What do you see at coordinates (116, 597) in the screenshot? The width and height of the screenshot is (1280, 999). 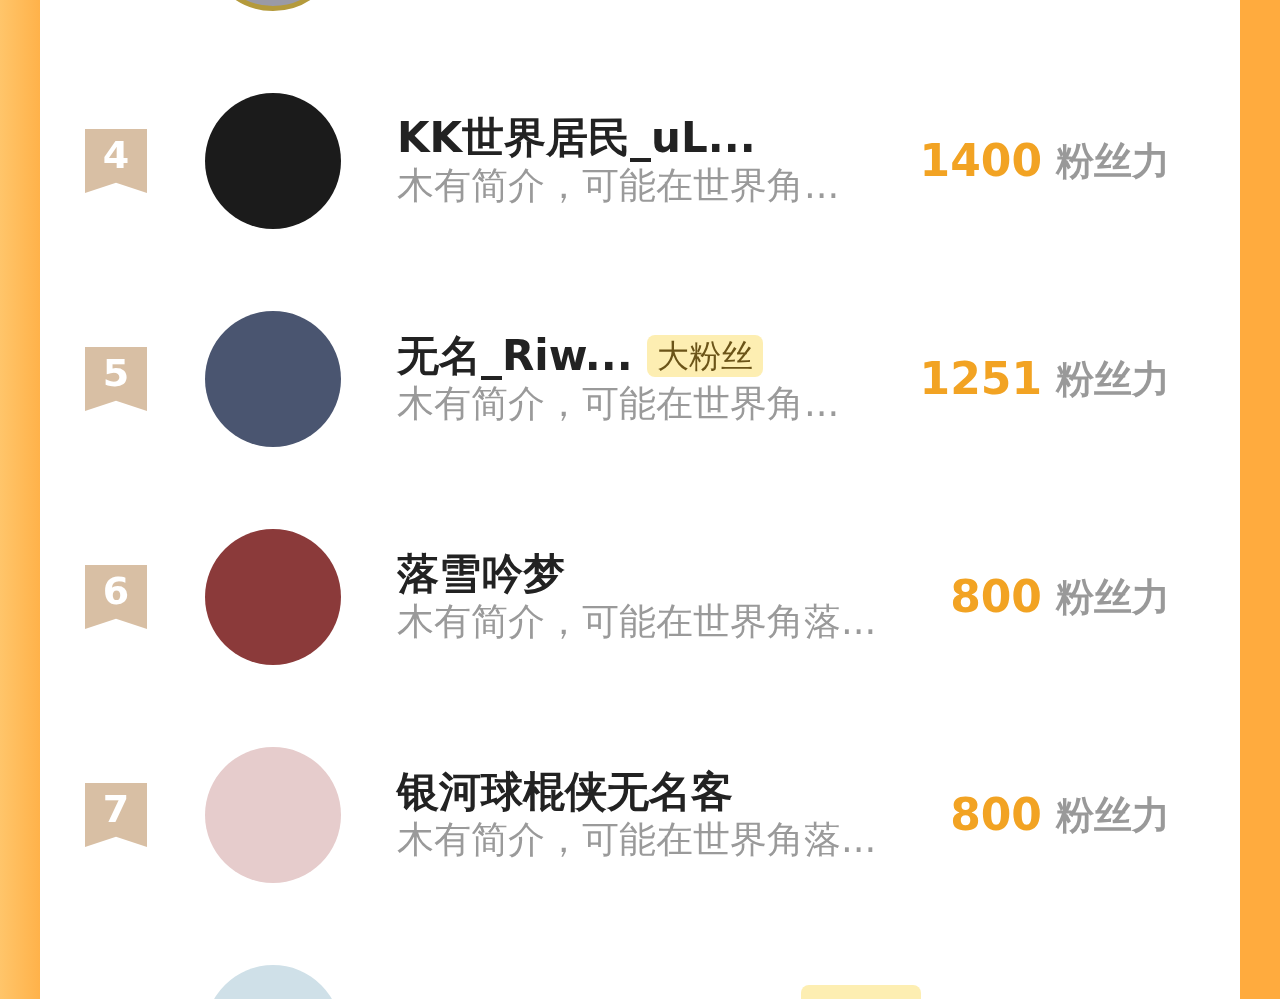 I see `rank-badge: 6` at bounding box center [116, 597].